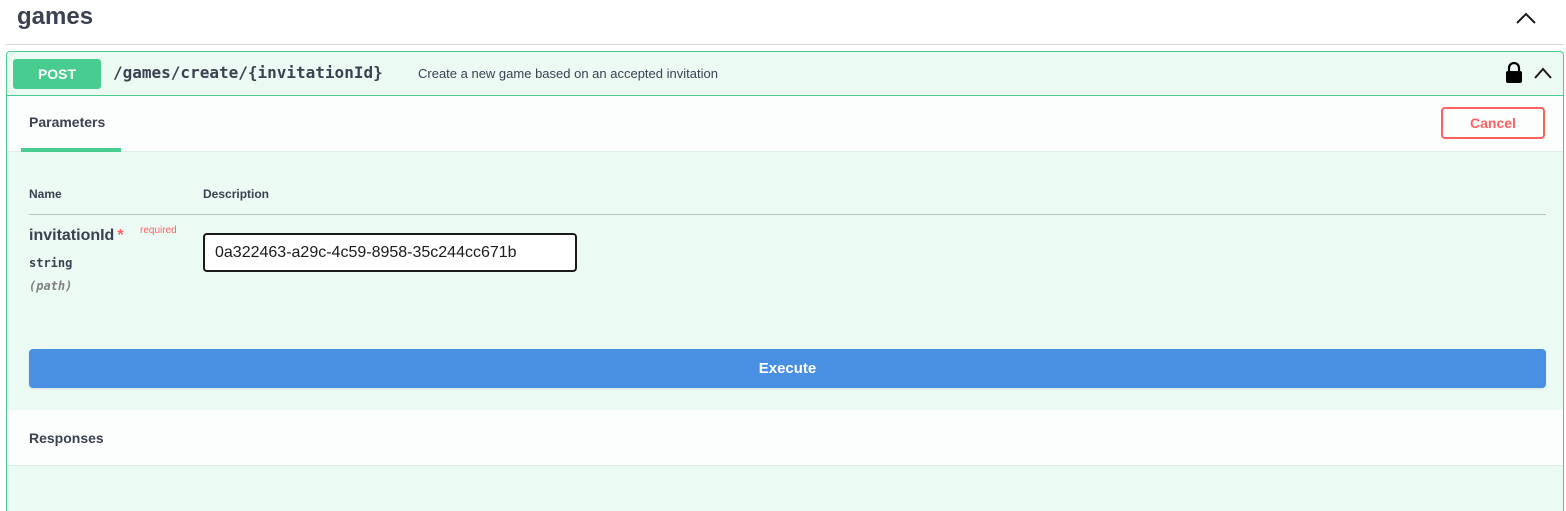 This screenshot has height=511, width=1566. I want to click on cancel-button: Cancel, so click(1493, 123).